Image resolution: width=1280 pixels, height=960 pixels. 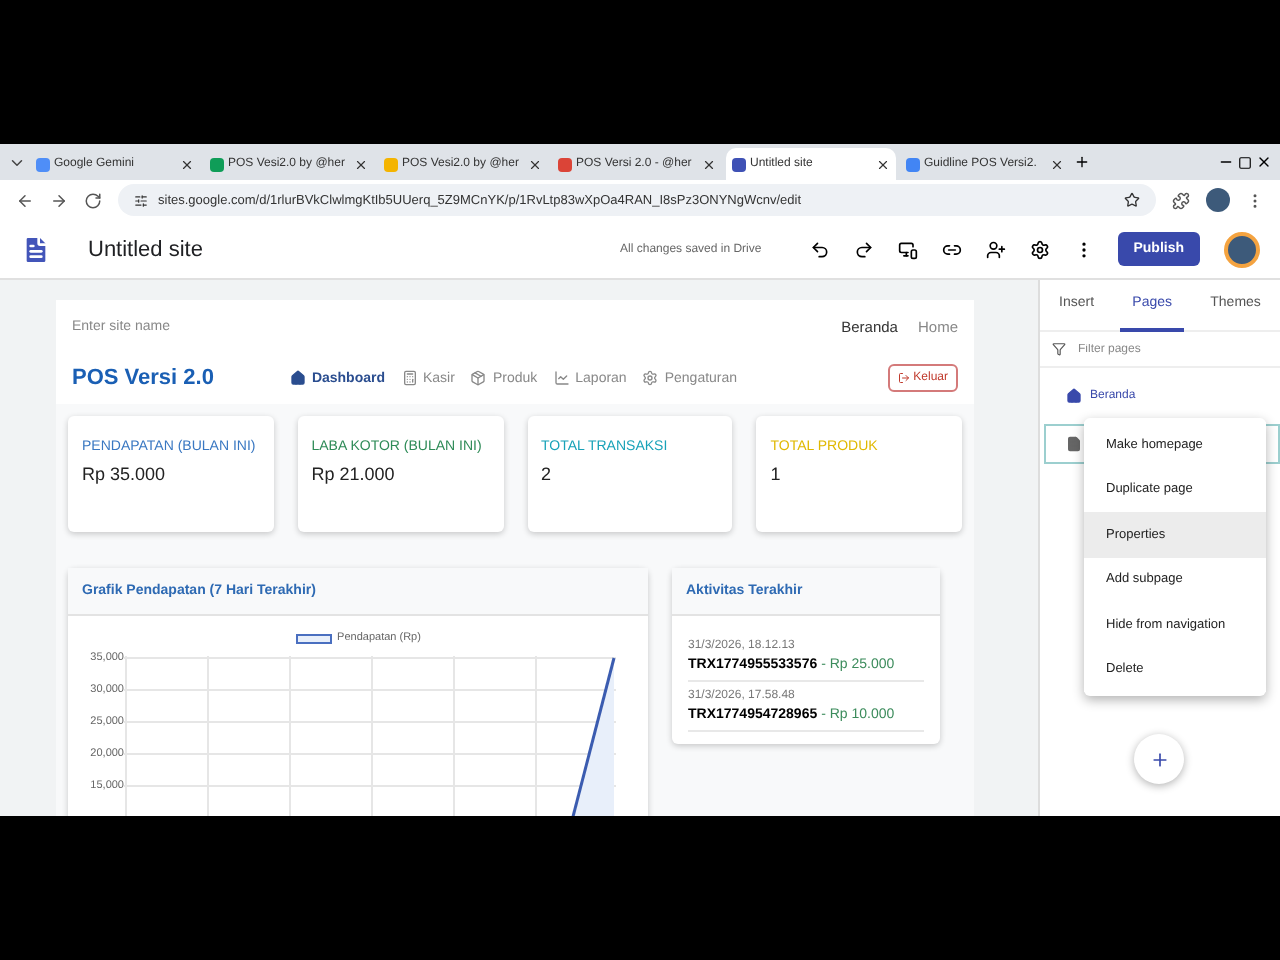 I want to click on back-icon, so click(x=25, y=200).